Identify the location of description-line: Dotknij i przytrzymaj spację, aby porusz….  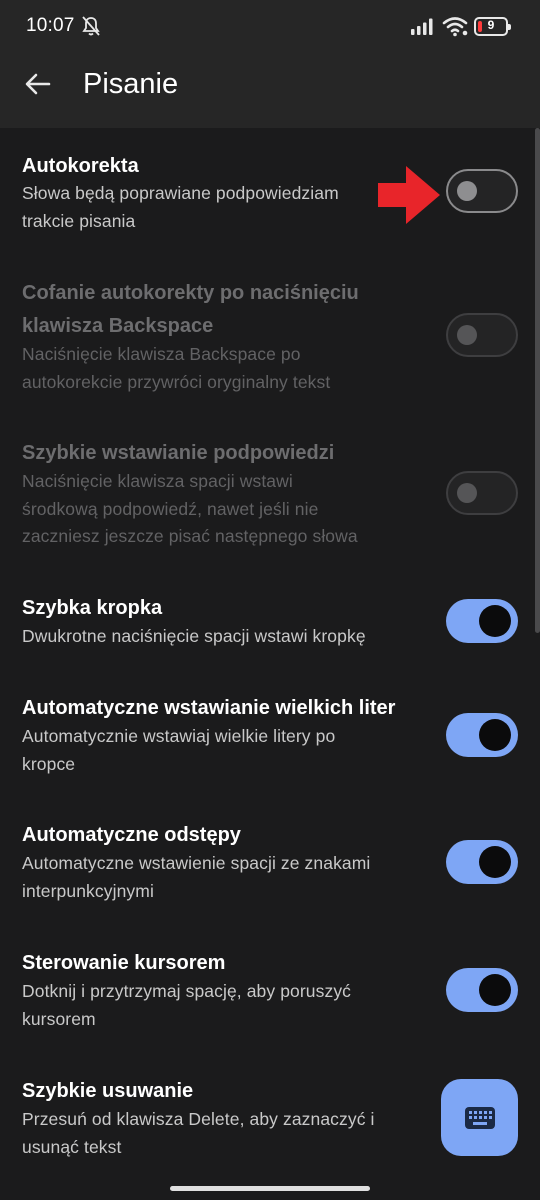
(187, 991).